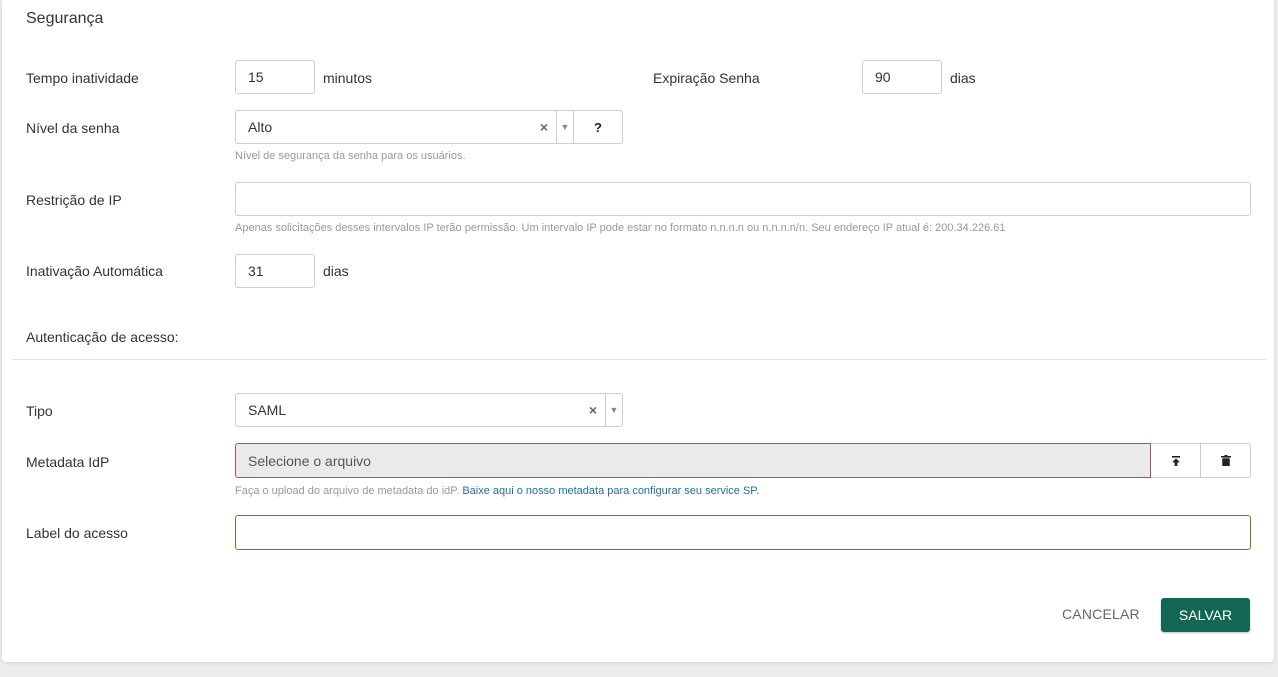 The image size is (1278, 677). I want to click on password-level-label: Nível da senha, so click(73, 128).